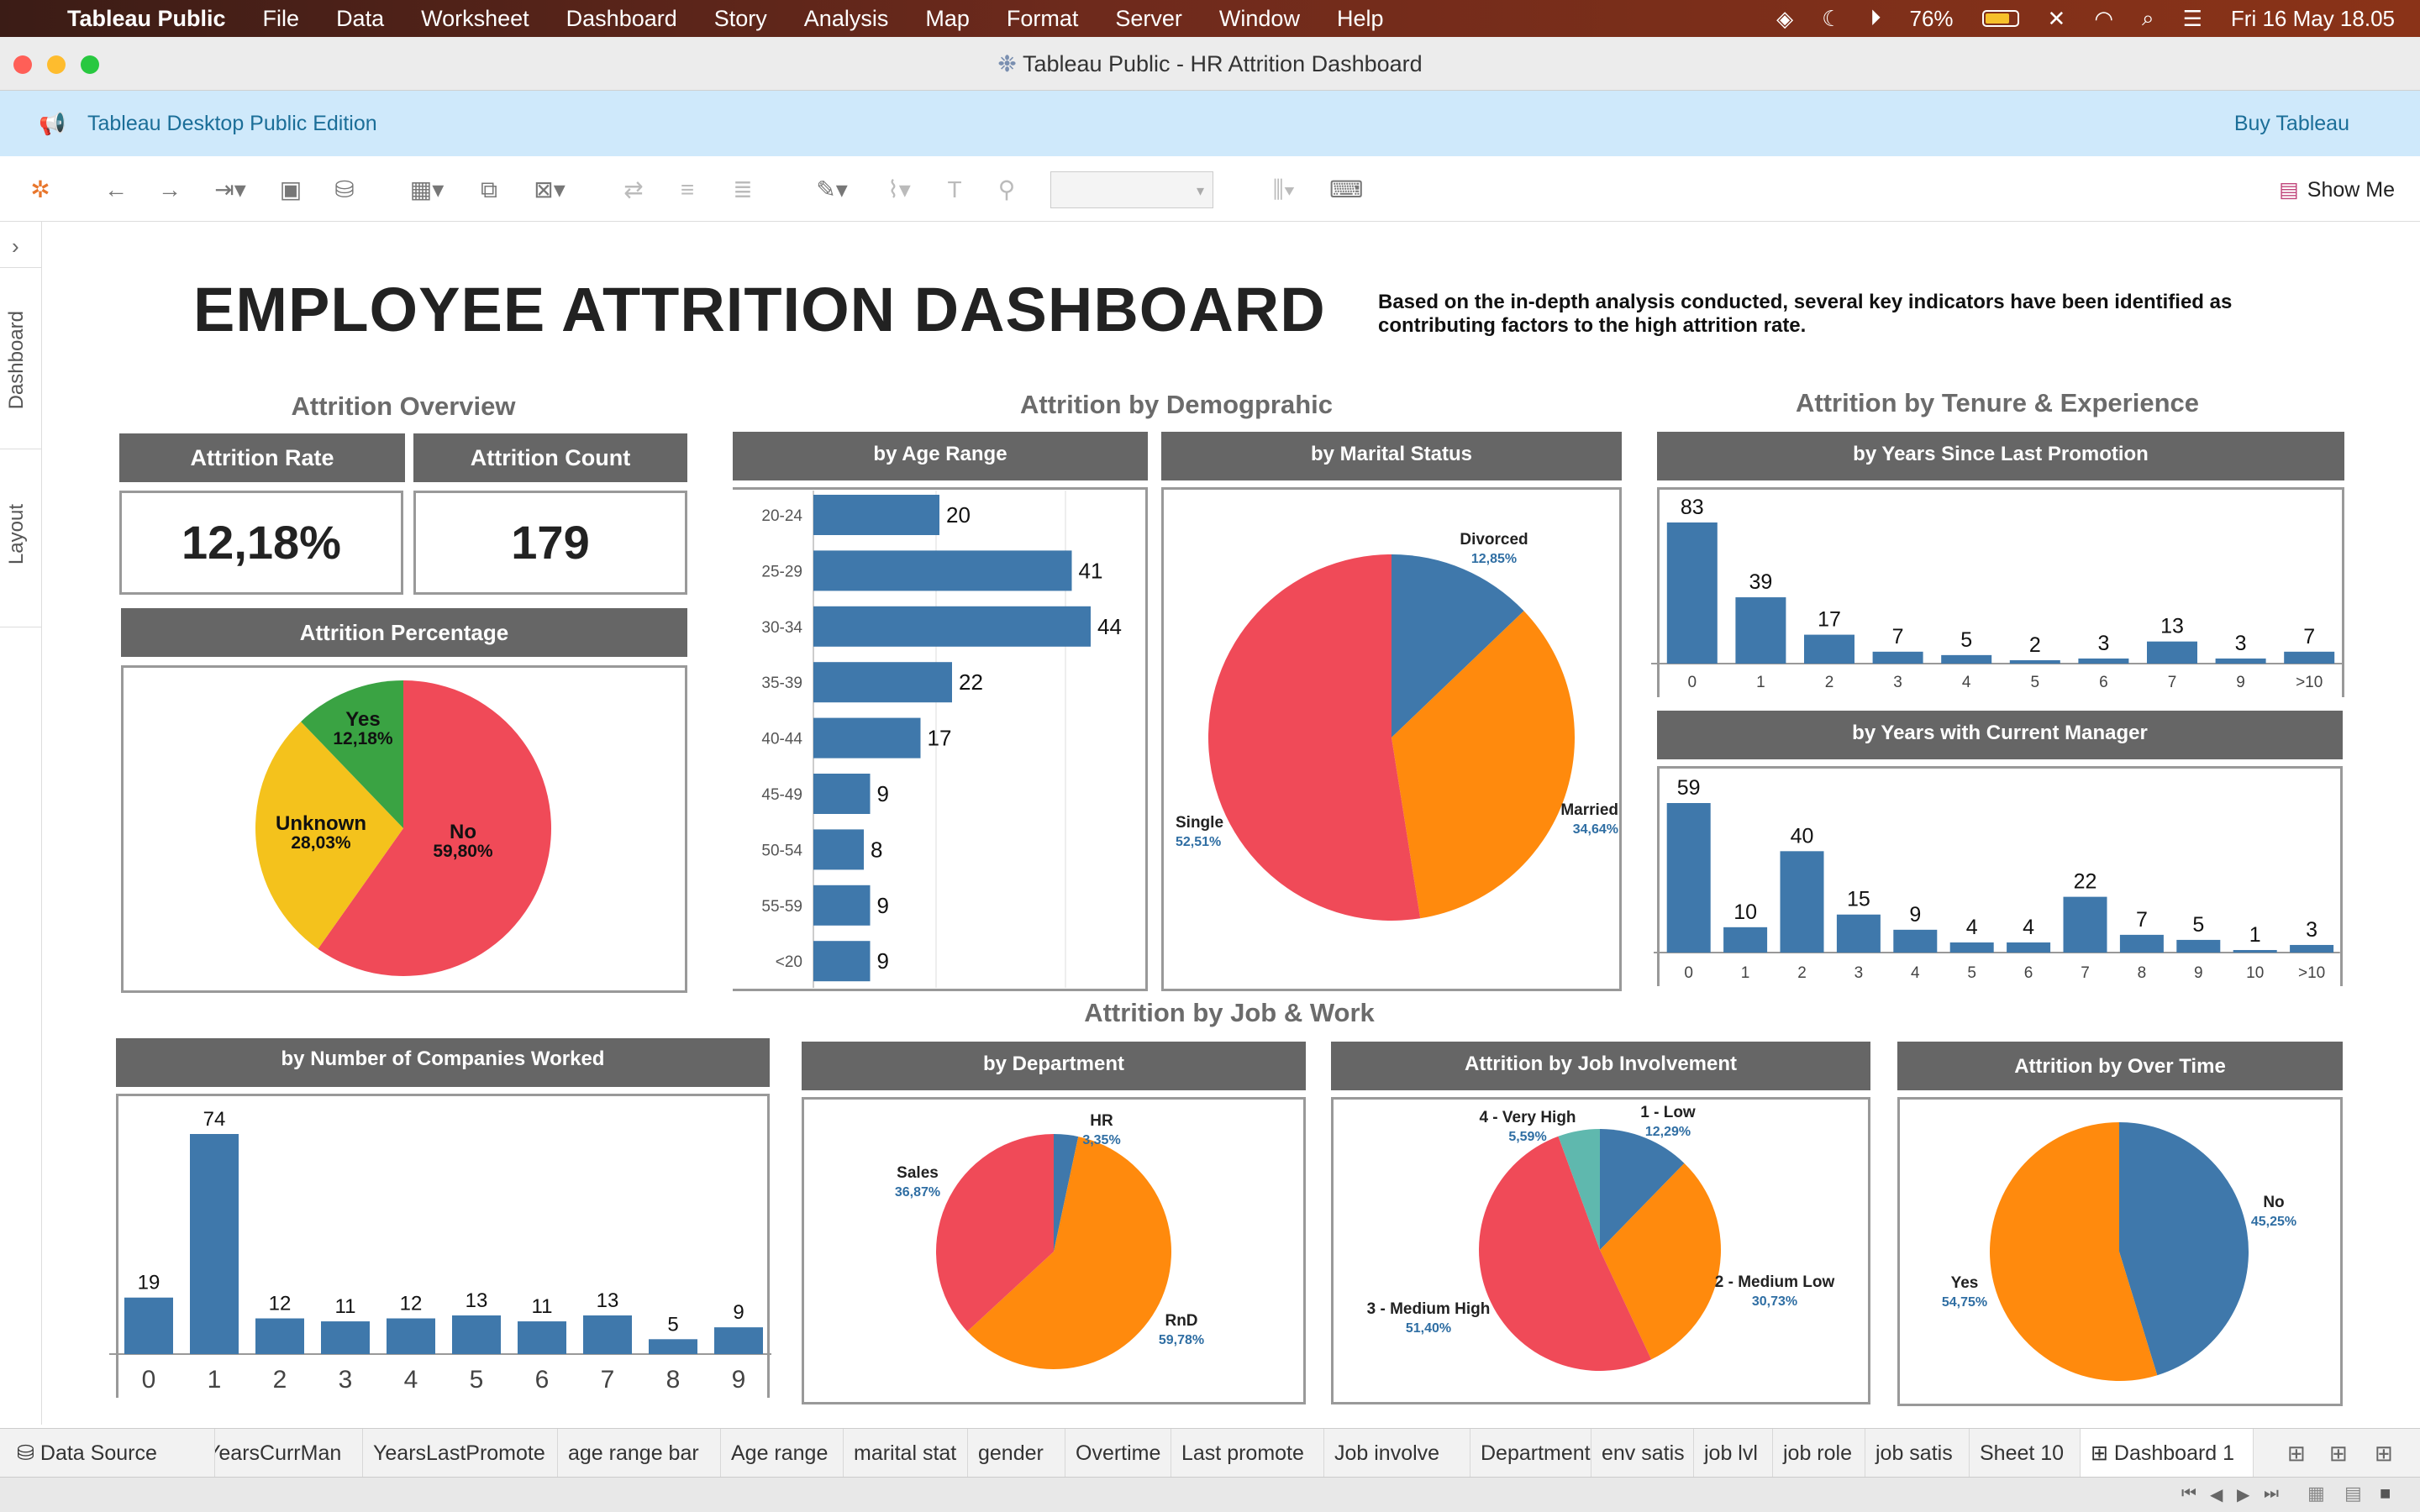 Image resolution: width=2420 pixels, height=1512 pixels. What do you see at coordinates (2353, 1493) in the screenshot?
I see `film-view-icon: ▤` at bounding box center [2353, 1493].